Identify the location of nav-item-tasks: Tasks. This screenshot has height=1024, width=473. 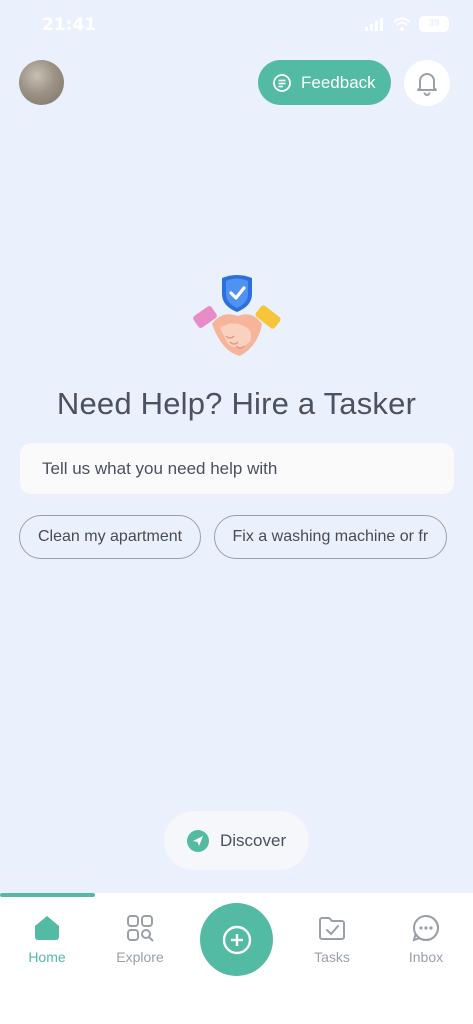
(332, 939).